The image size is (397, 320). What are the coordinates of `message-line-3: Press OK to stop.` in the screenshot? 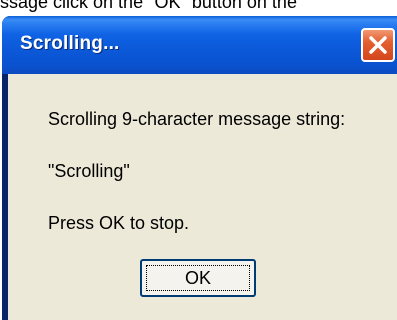 It's located at (119, 223).